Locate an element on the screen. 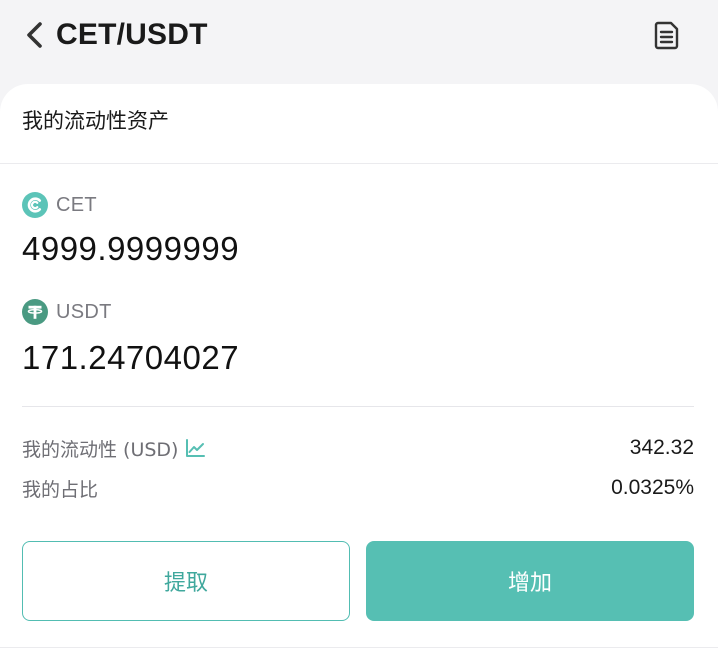  share-label: 我的占比 is located at coordinates (60, 489).